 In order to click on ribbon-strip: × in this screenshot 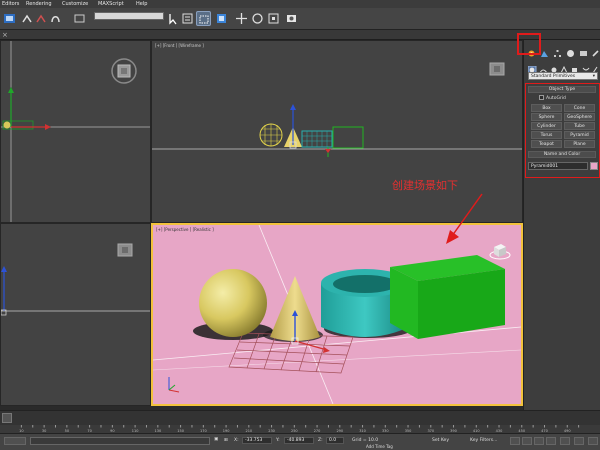, I will do `click(300, 35)`.